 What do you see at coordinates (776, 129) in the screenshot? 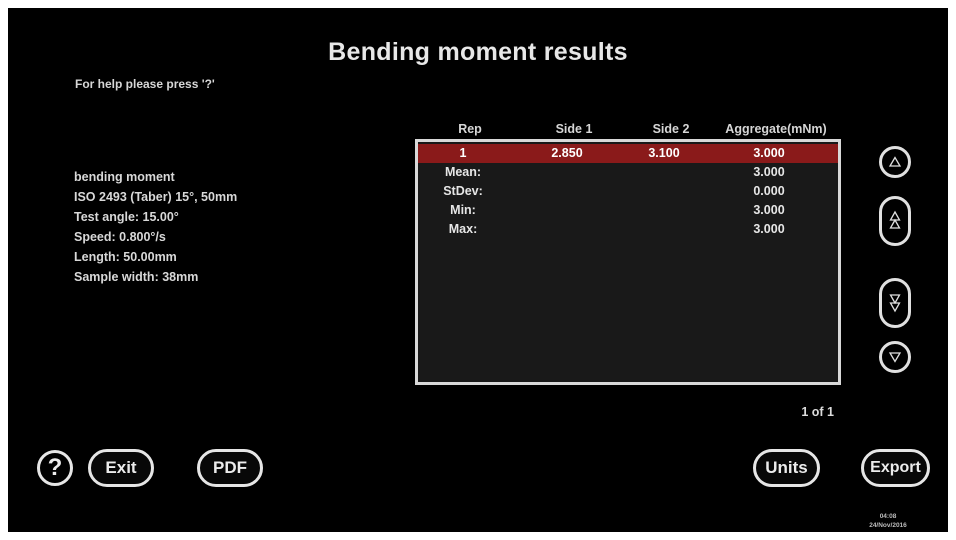
I see `column-header-aggregate: Aggregate(mNm)` at bounding box center [776, 129].